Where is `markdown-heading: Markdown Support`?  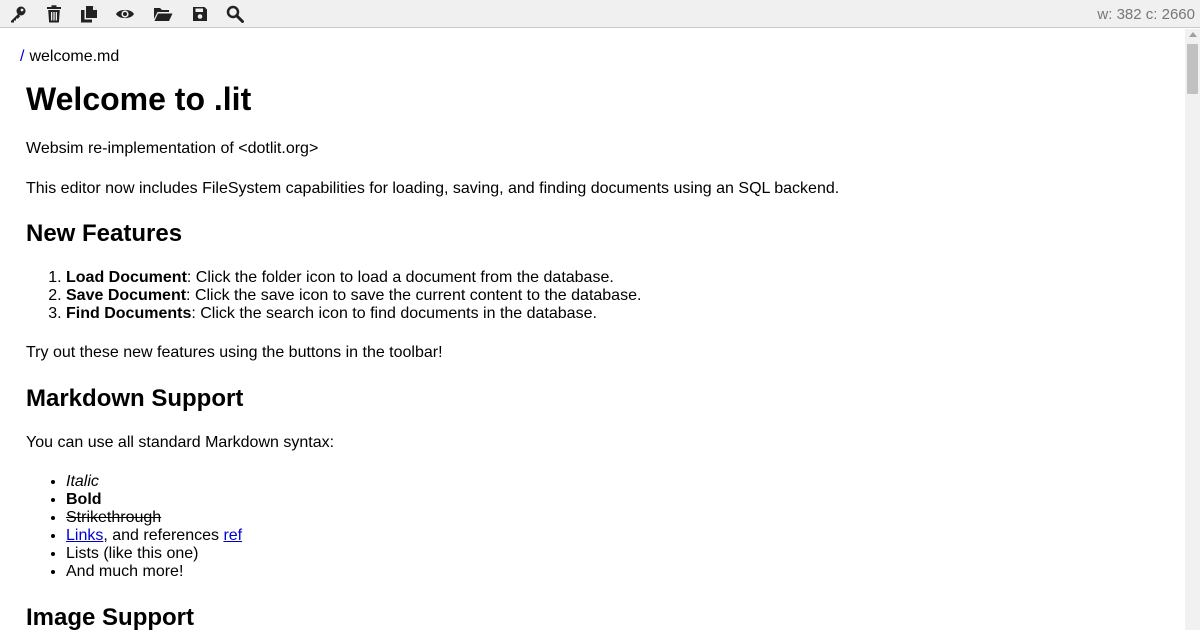 markdown-heading: Markdown Support is located at coordinates (135, 398).